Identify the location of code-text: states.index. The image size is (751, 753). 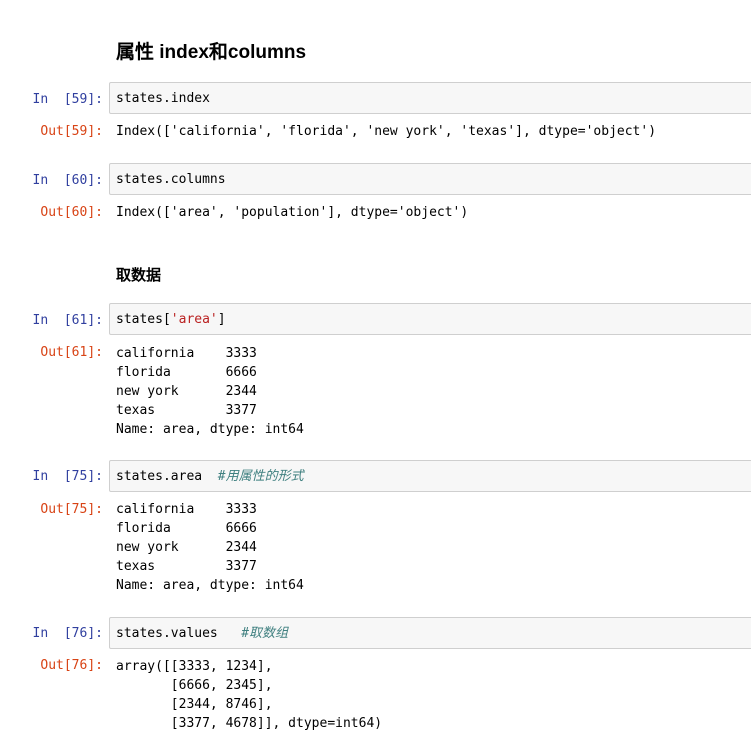
(163, 98).